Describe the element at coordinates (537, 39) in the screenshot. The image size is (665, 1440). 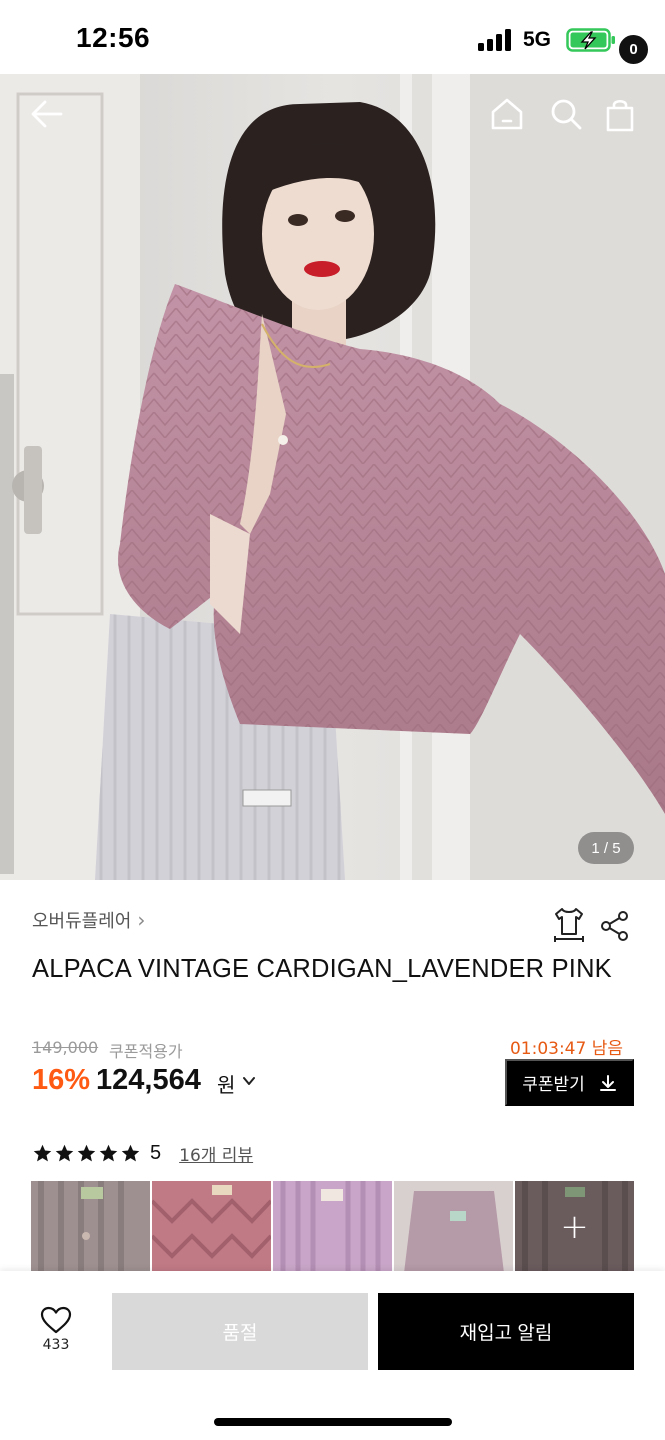
I see `network-label: 5G` at that location.